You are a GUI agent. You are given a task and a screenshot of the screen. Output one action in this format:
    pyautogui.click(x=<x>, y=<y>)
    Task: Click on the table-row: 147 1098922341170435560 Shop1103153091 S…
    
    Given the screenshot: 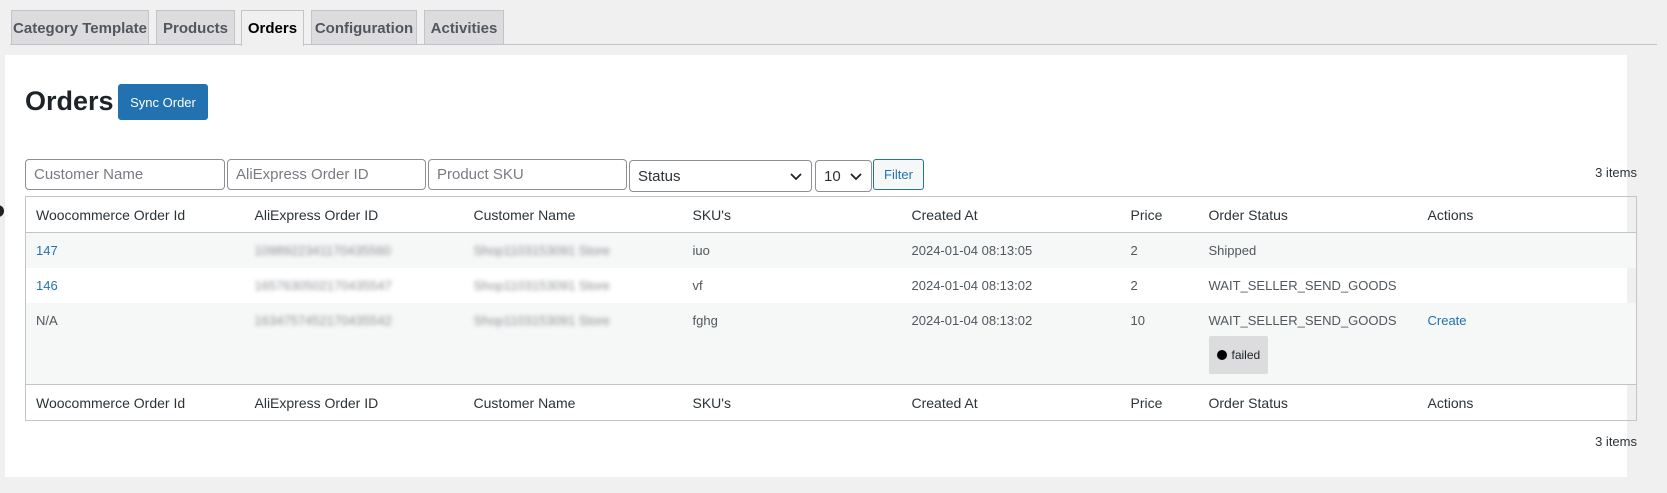 What is the action you would take?
    pyautogui.click(x=831, y=250)
    